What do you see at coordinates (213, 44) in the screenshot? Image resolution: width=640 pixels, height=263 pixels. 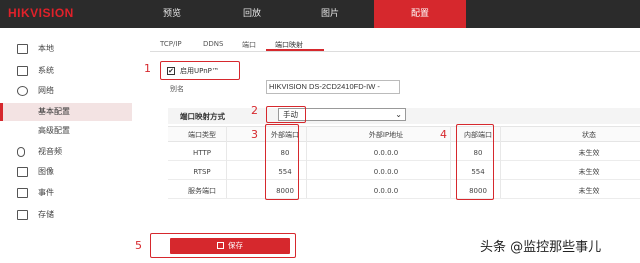 I see `tab-ddns: DDNS` at bounding box center [213, 44].